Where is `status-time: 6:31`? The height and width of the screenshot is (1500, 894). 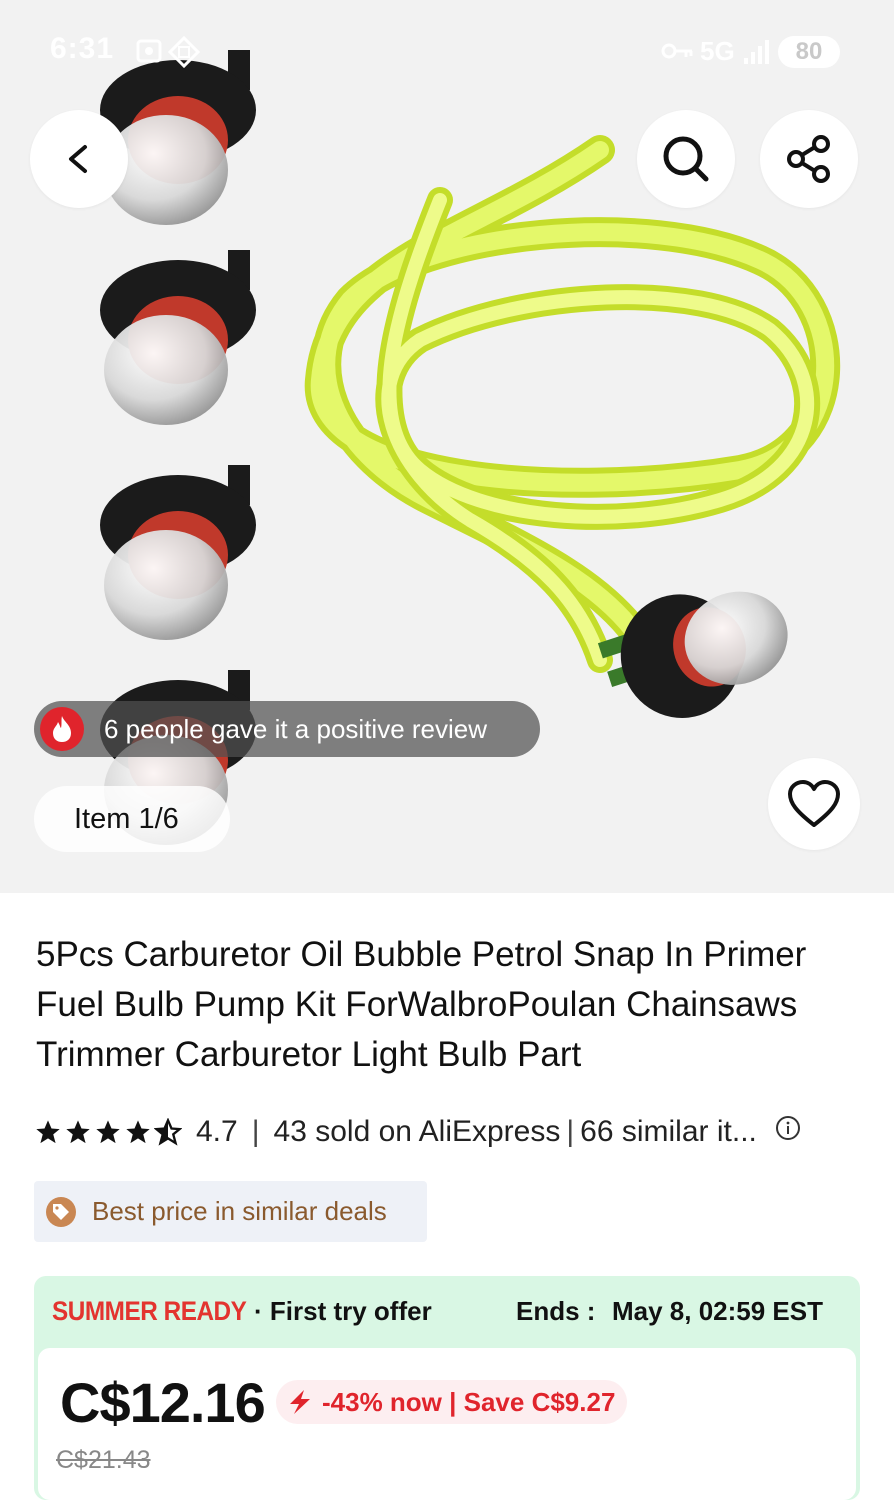
status-time: 6:31 is located at coordinates (82, 48).